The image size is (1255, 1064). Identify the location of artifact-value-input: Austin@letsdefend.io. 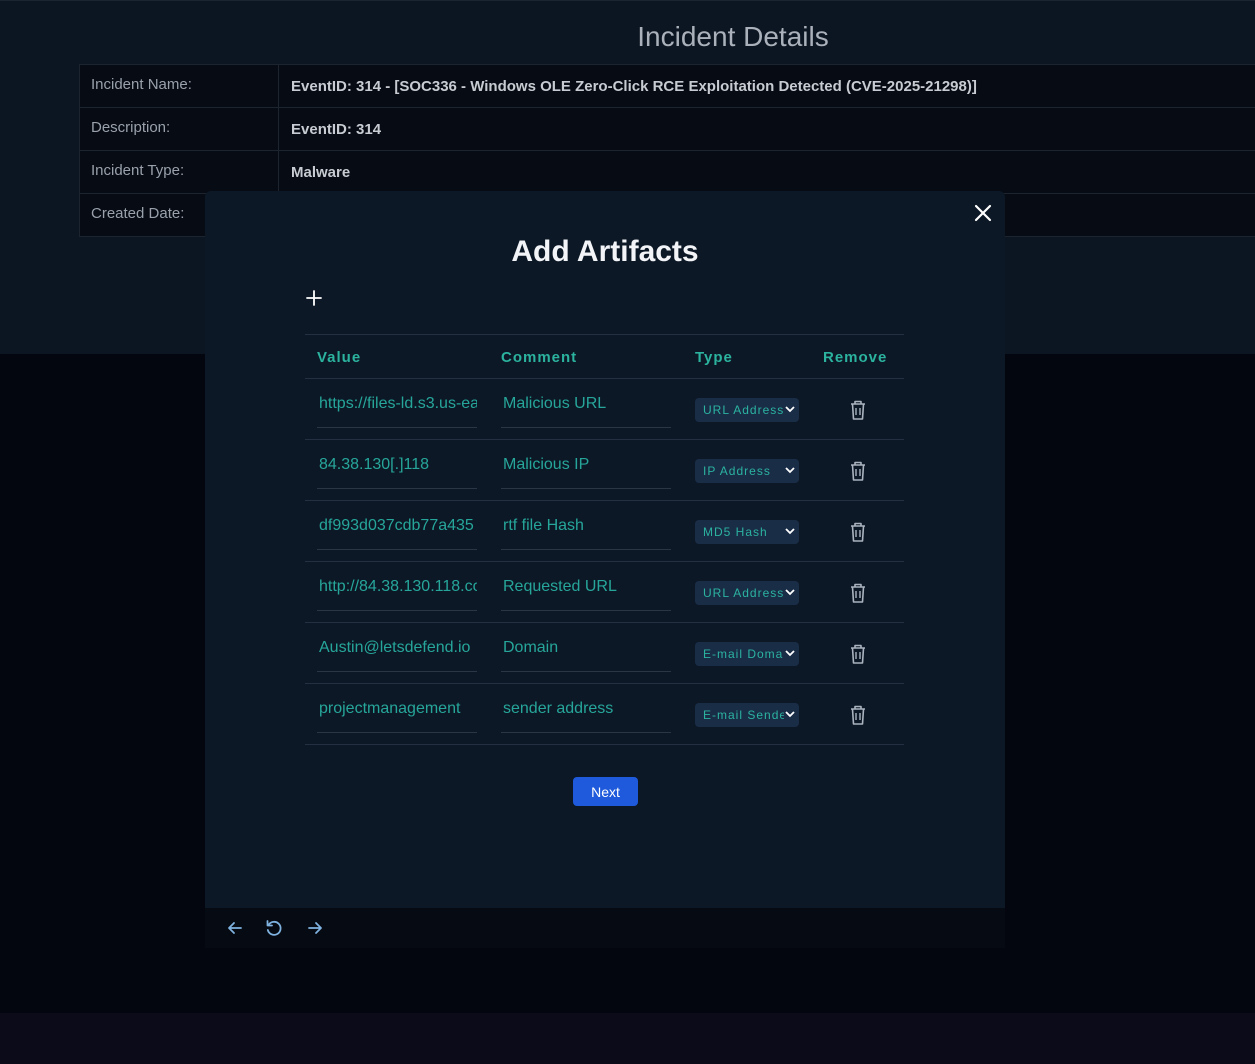
(397, 651).